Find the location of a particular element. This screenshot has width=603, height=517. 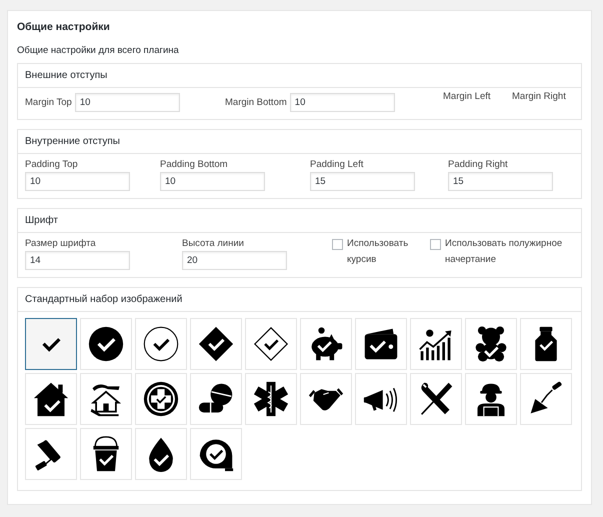

teddy-bear-icon is located at coordinates (491, 344).